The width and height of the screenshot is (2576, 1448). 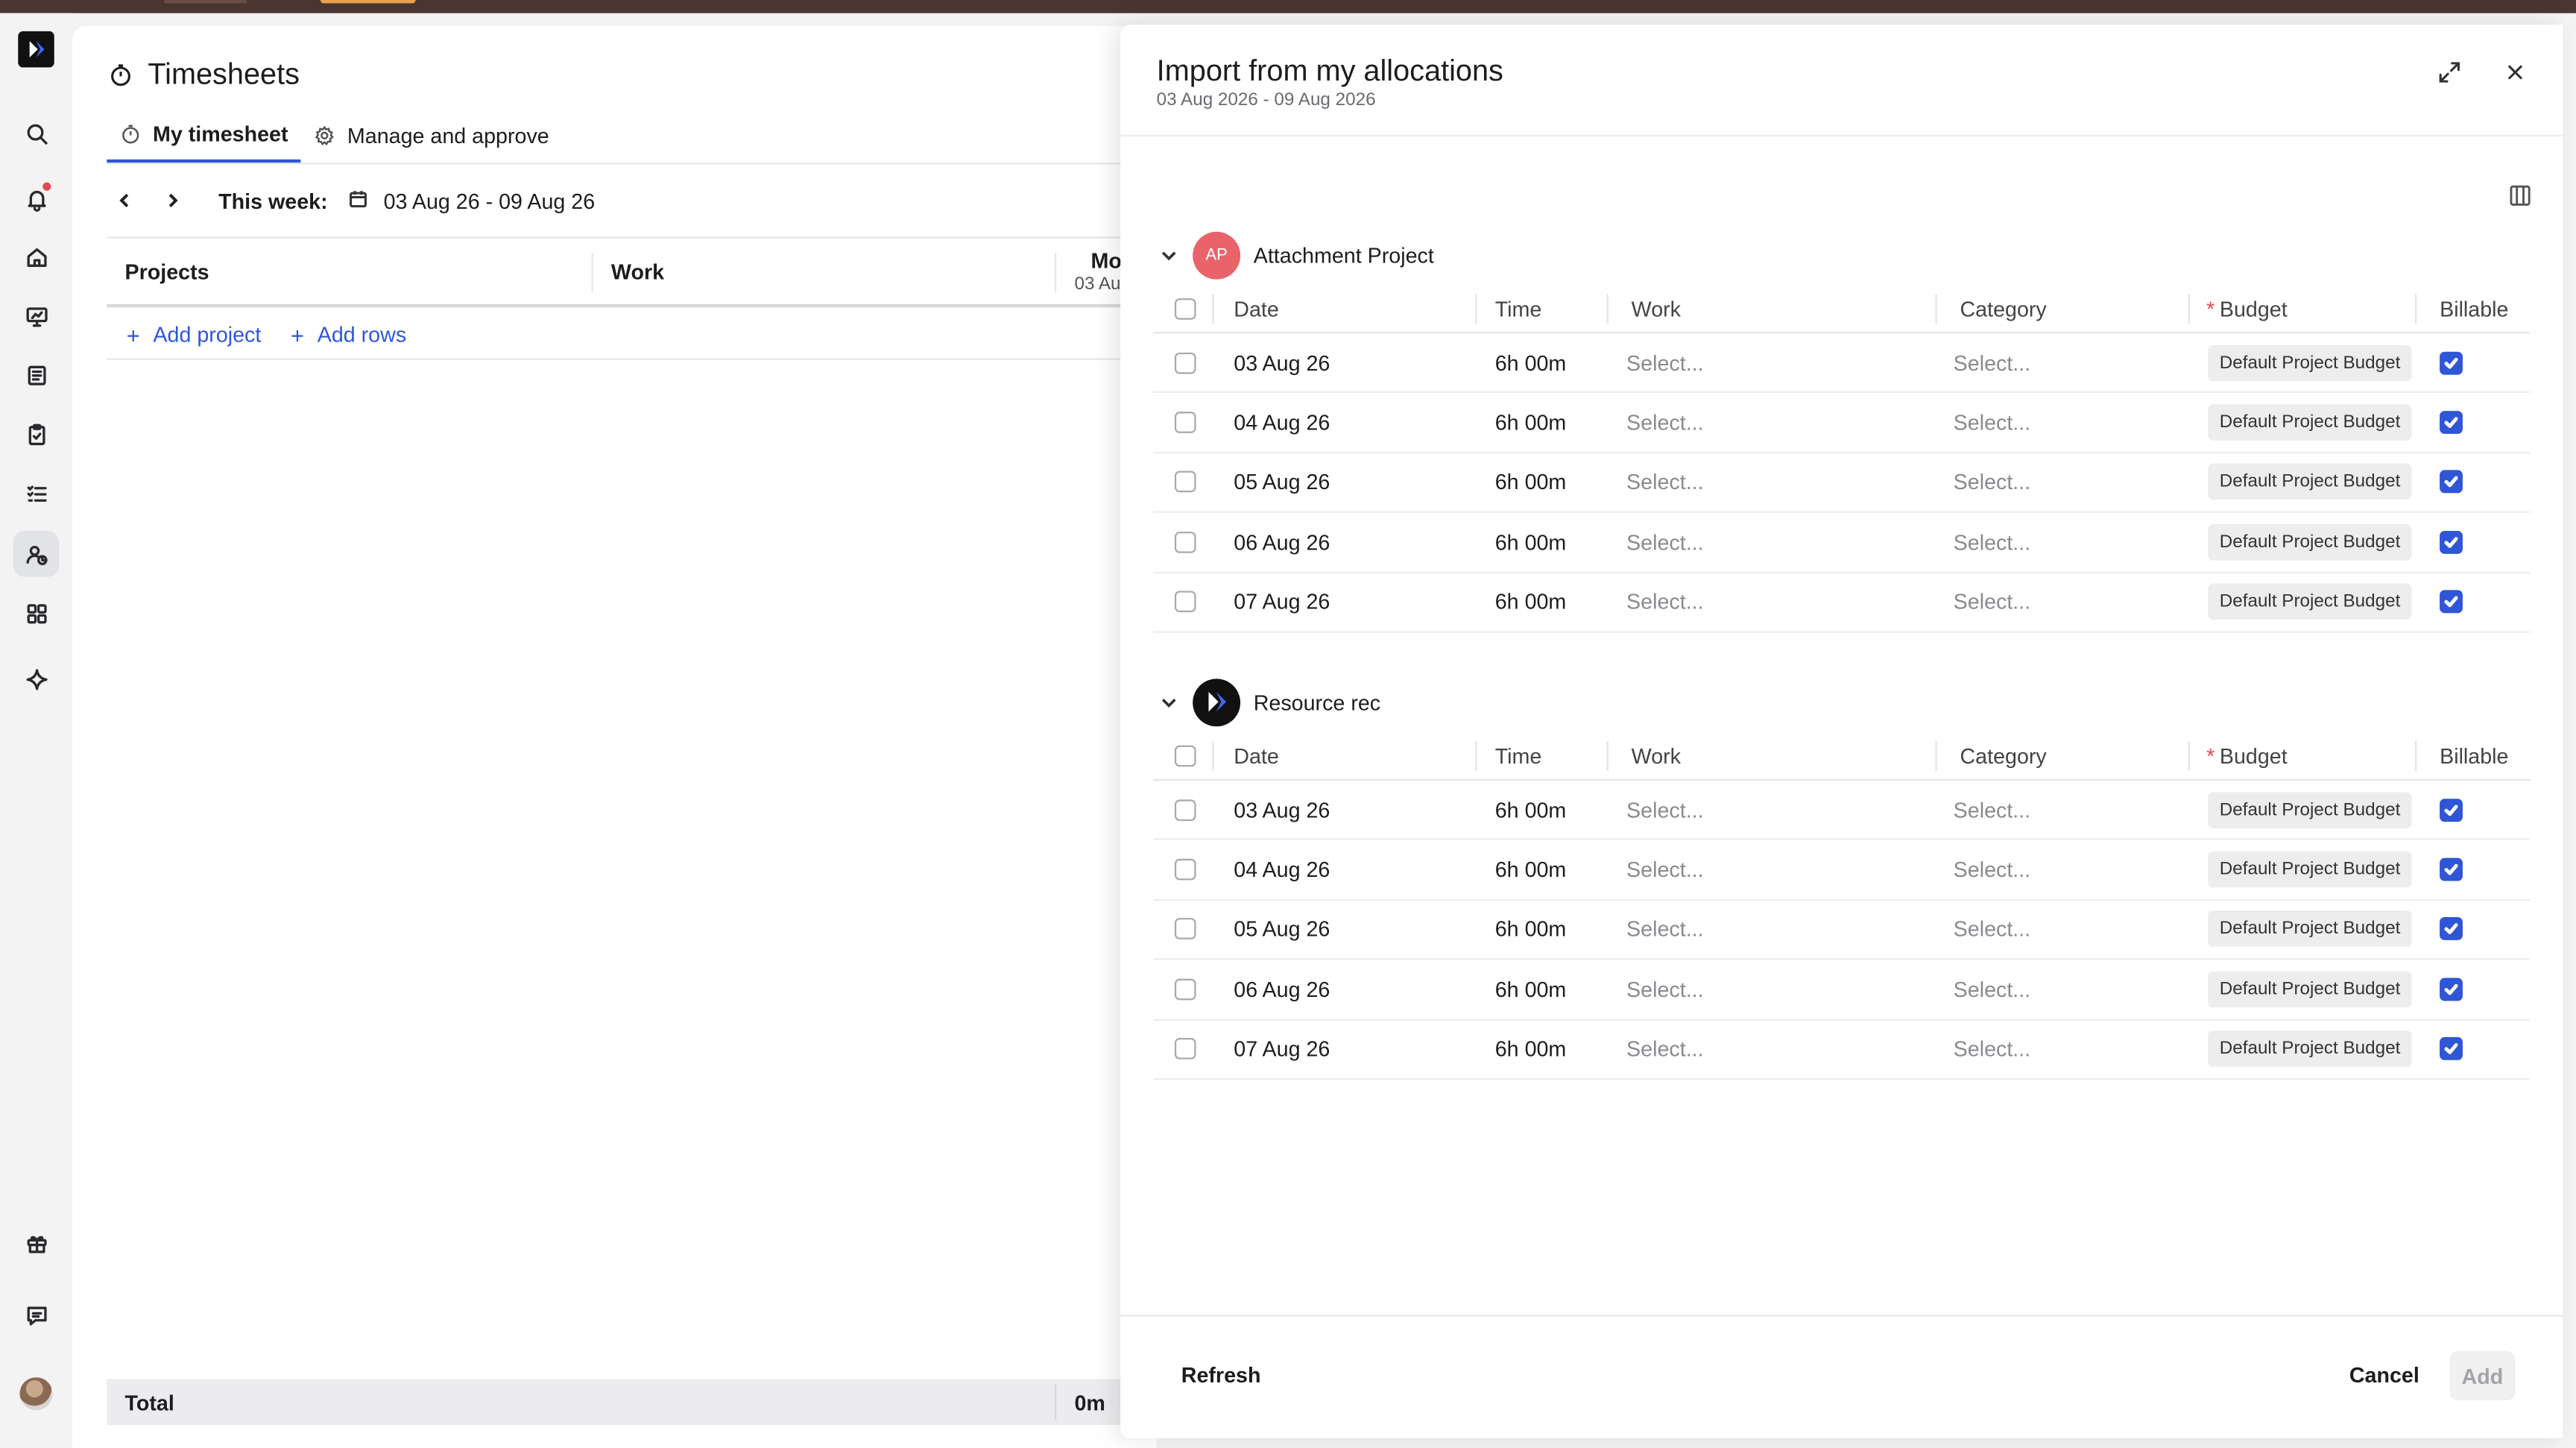 I want to click on header-date: Date, so click(x=1256, y=308).